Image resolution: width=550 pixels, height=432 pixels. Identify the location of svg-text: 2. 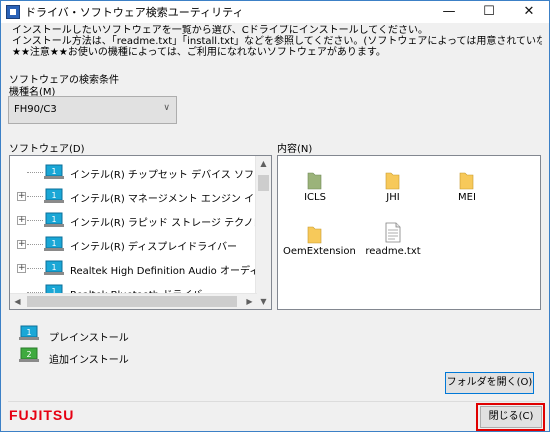
(28, 354).